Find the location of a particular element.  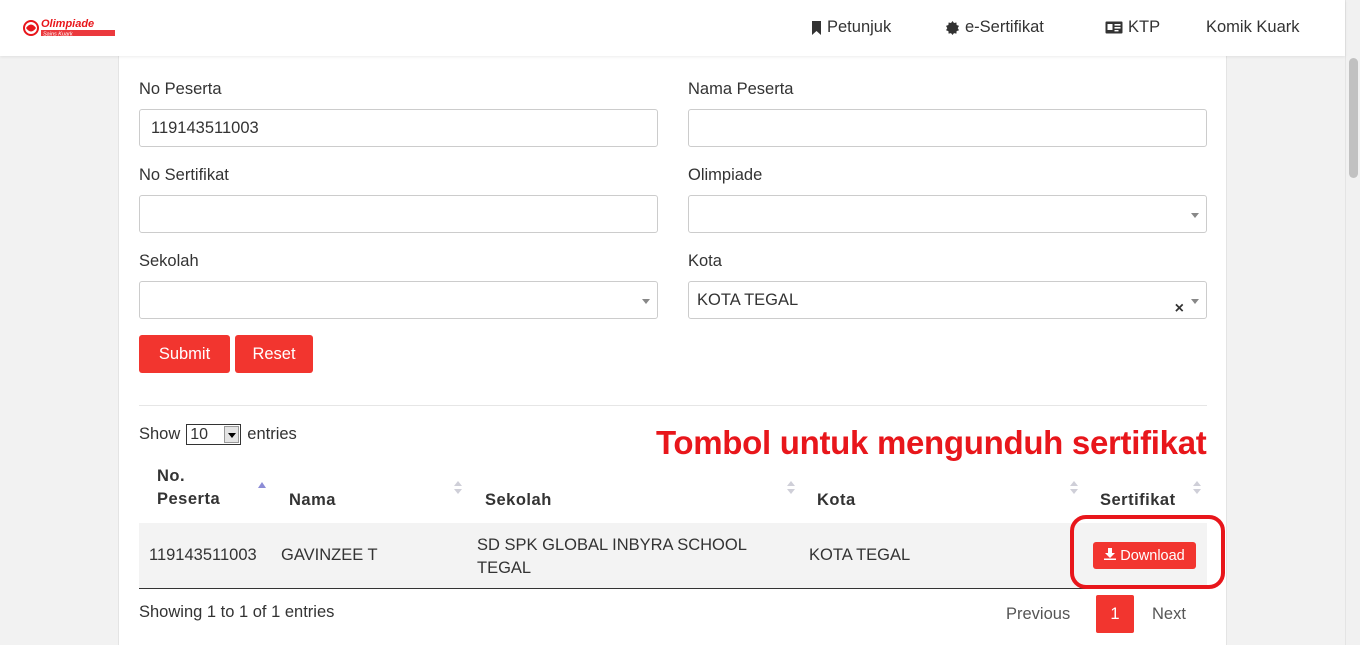

bookmark-icon is located at coordinates (816, 27).